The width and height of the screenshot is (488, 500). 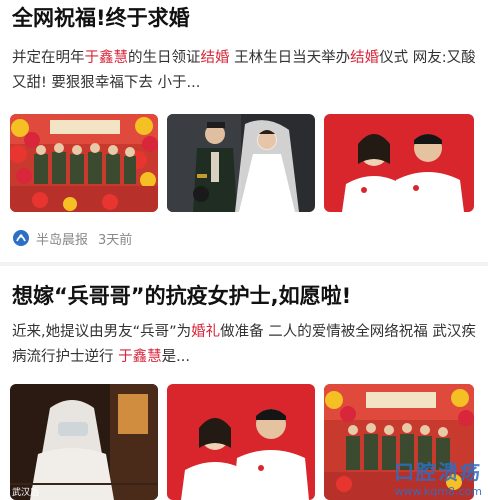 I want to click on summary-text: 近来,她提议由男友“兵哥”为, so click(x=102, y=332).